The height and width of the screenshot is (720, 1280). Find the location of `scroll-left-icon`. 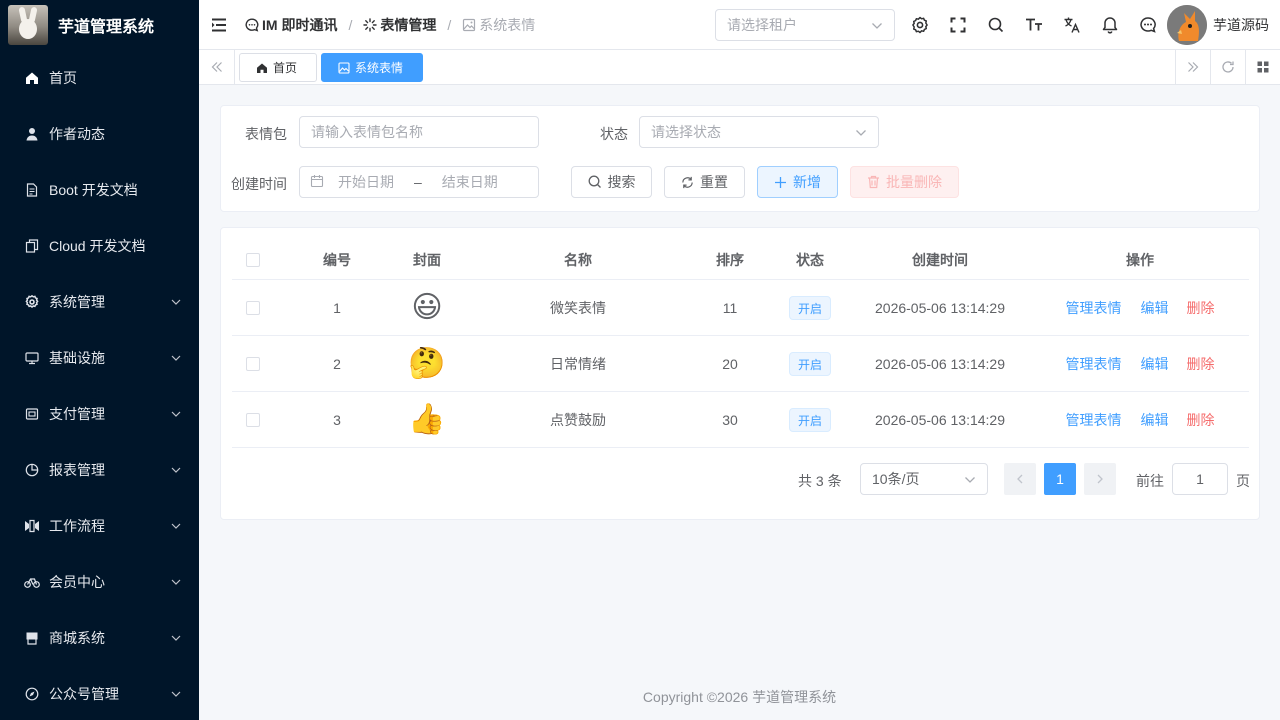

scroll-left-icon is located at coordinates (217, 67).